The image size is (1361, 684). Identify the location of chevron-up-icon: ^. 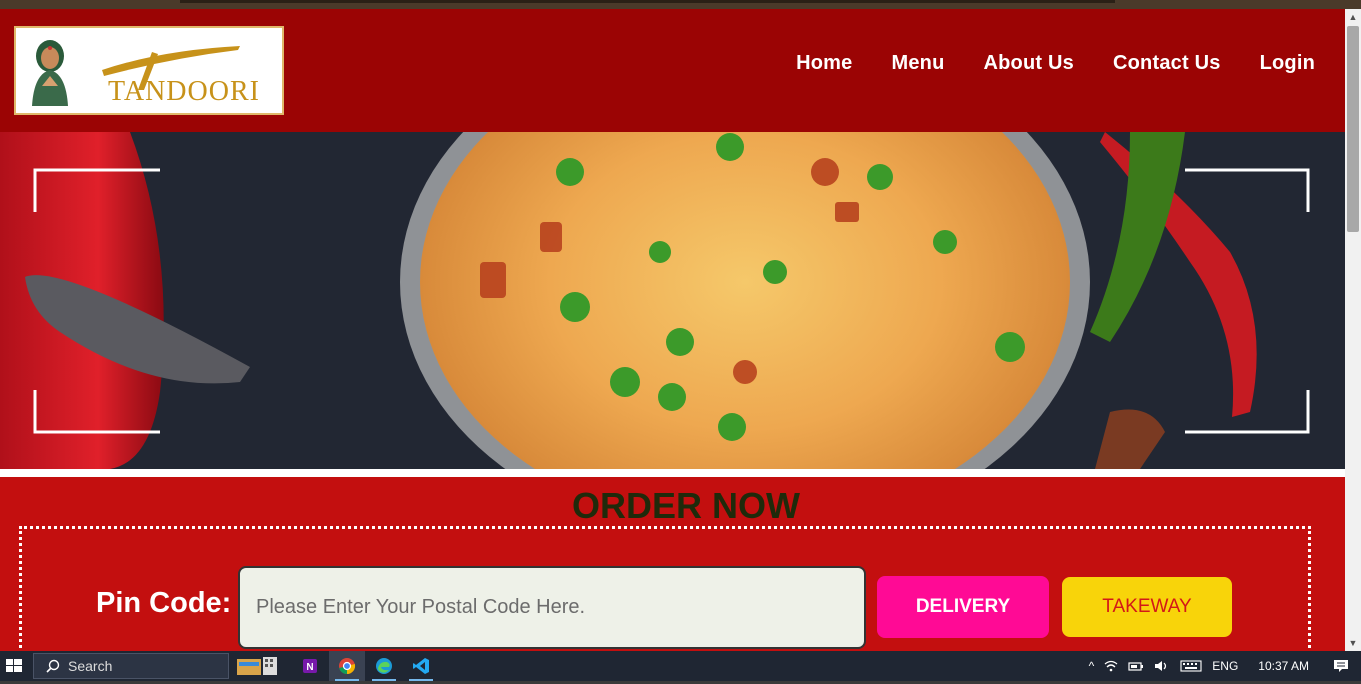
(1092, 666).